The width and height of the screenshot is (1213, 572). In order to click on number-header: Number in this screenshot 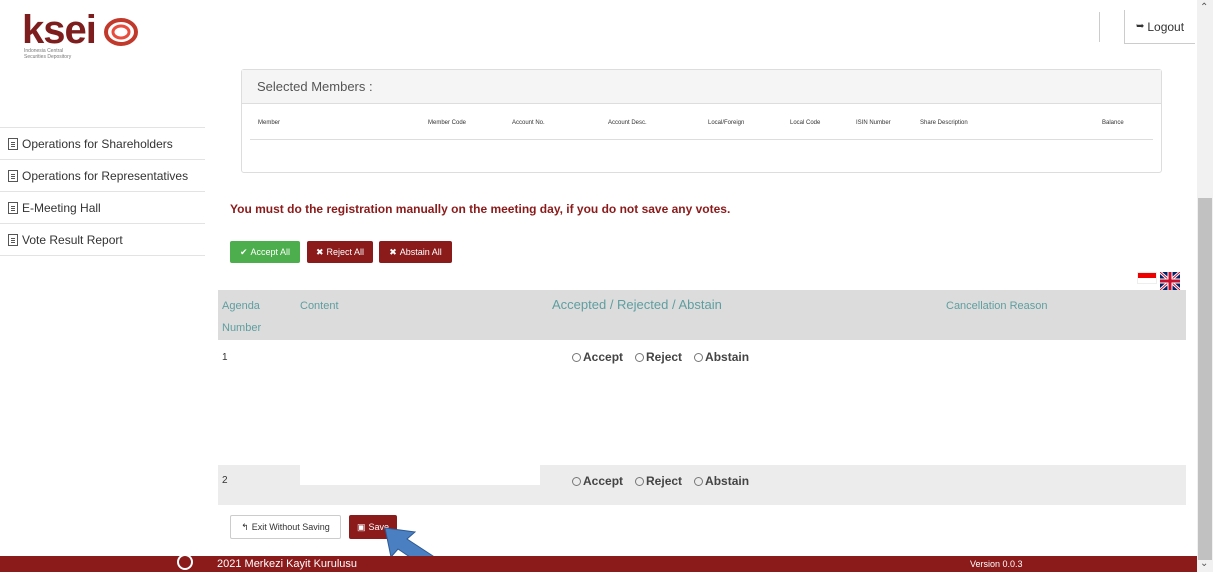, I will do `click(242, 328)`.